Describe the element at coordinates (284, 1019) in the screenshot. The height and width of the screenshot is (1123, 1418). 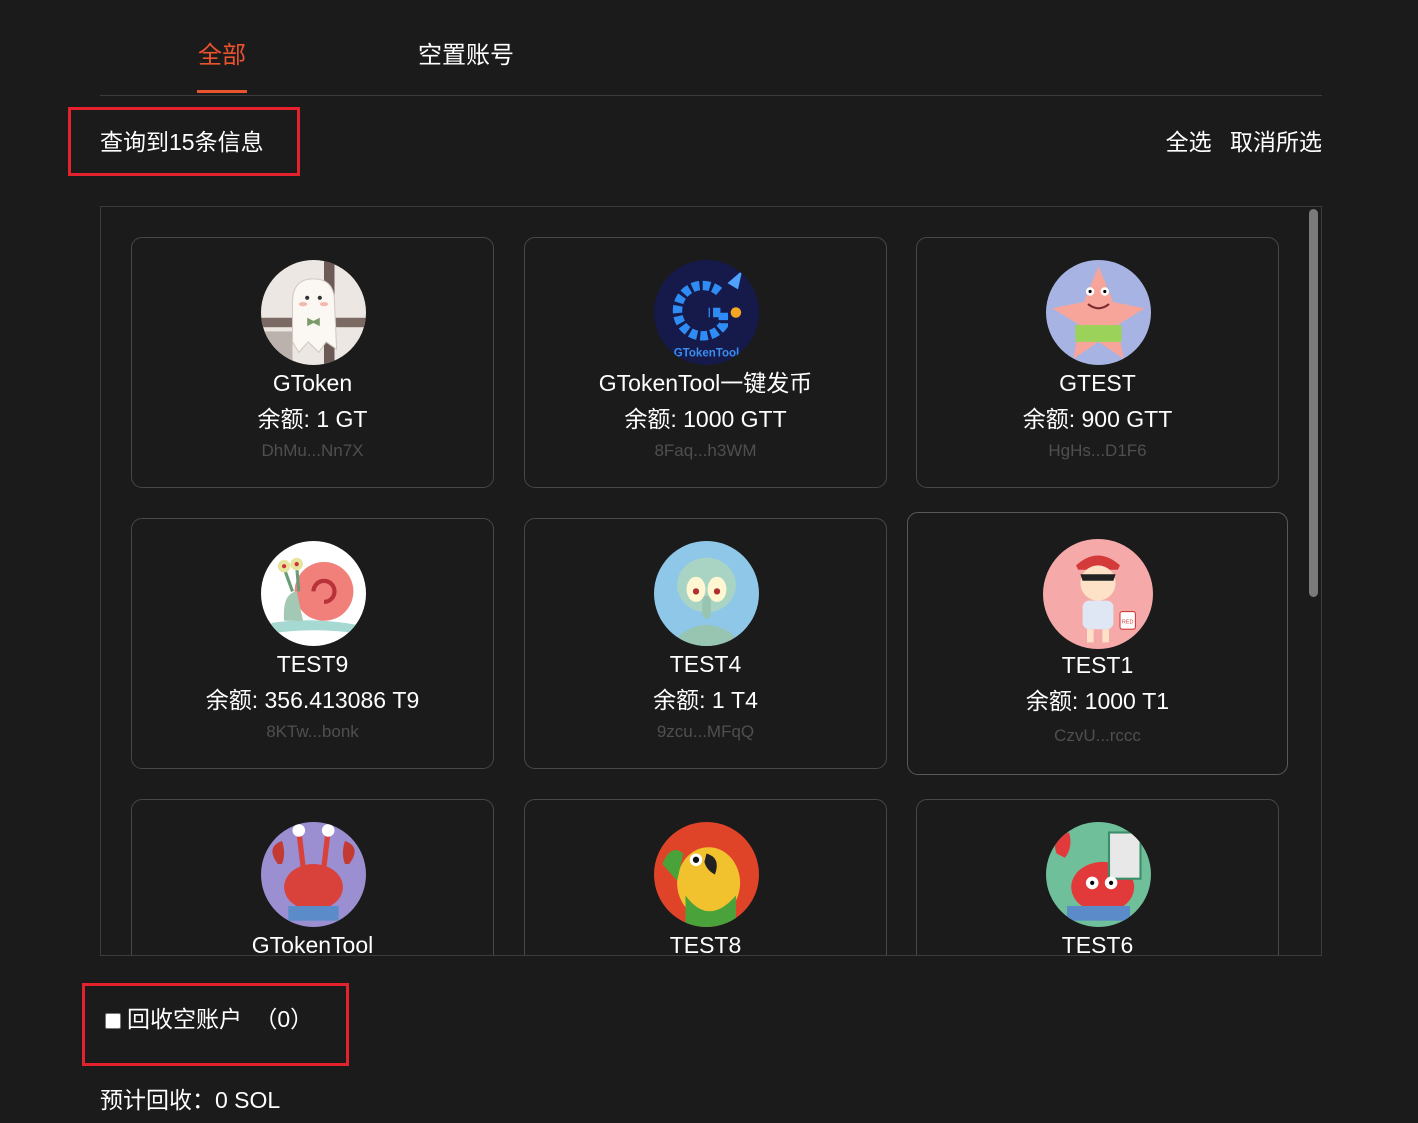
I see `recycle-count: （0）` at that location.